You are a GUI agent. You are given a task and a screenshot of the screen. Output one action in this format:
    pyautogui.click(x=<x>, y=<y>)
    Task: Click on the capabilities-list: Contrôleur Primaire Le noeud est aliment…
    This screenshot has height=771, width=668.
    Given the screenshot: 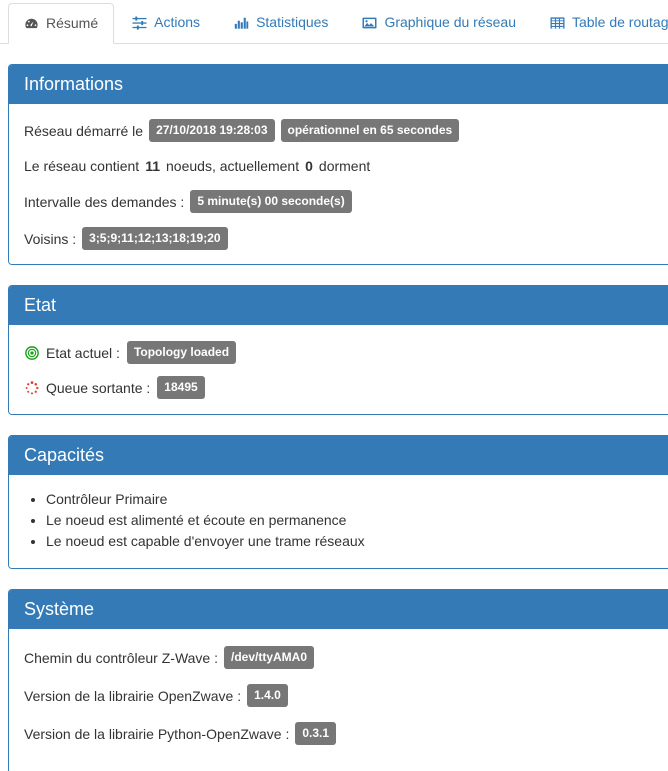 What is the action you would take?
    pyautogui.click(x=346, y=520)
    